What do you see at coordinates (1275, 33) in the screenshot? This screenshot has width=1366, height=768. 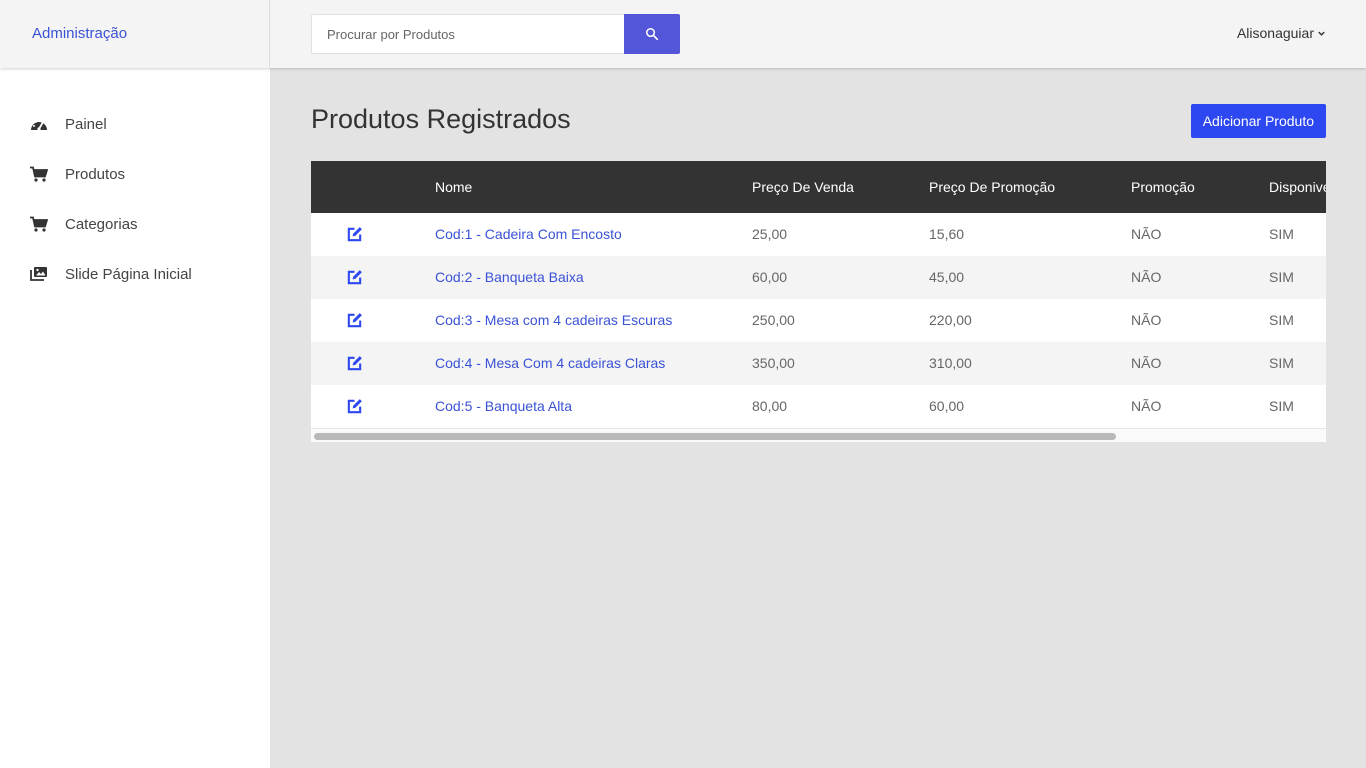 I see `user-name: Alisonaguiar` at bounding box center [1275, 33].